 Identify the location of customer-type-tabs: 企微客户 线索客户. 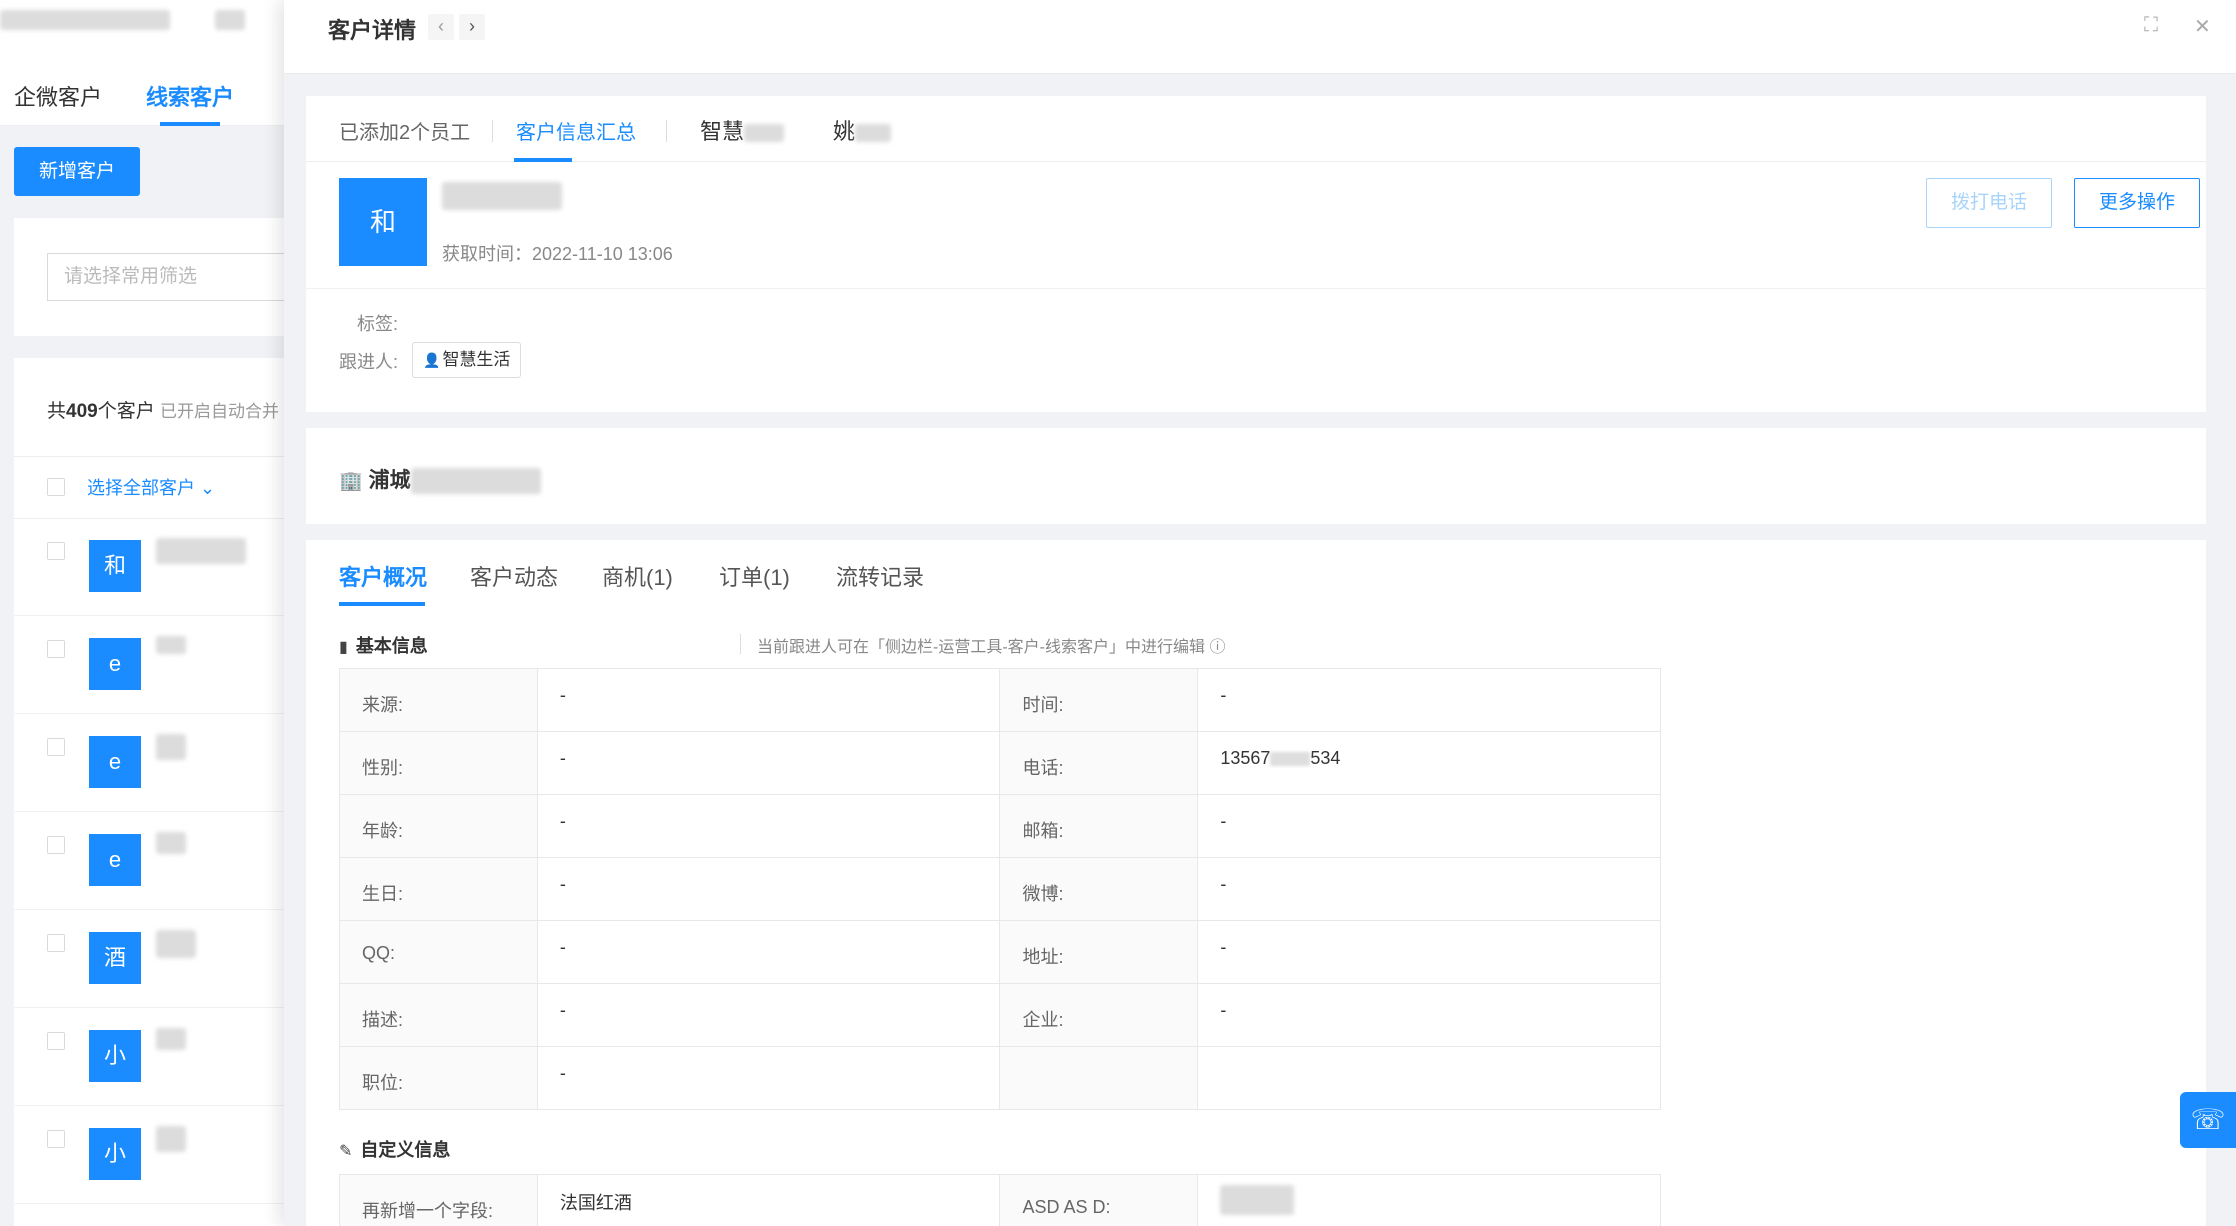
(150, 93).